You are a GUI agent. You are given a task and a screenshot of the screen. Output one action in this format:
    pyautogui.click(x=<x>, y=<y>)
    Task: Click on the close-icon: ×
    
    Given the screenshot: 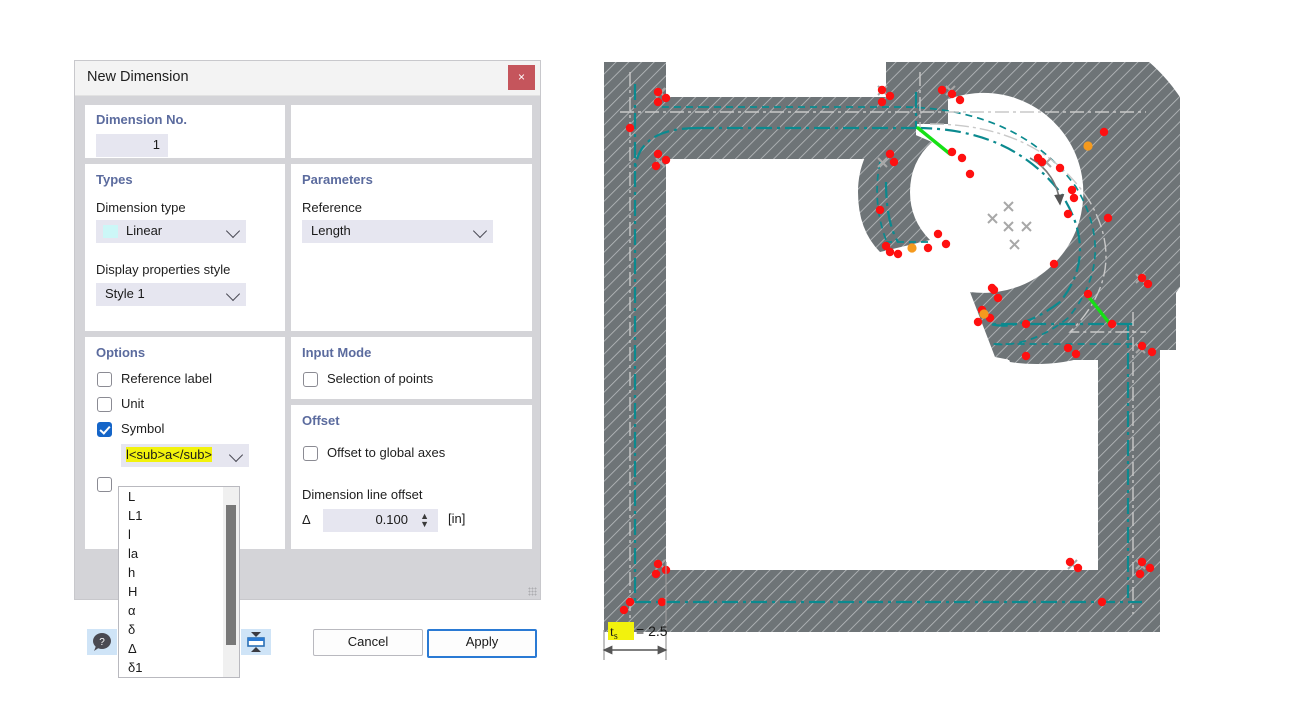 What is the action you would take?
    pyautogui.click(x=521, y=77)
    